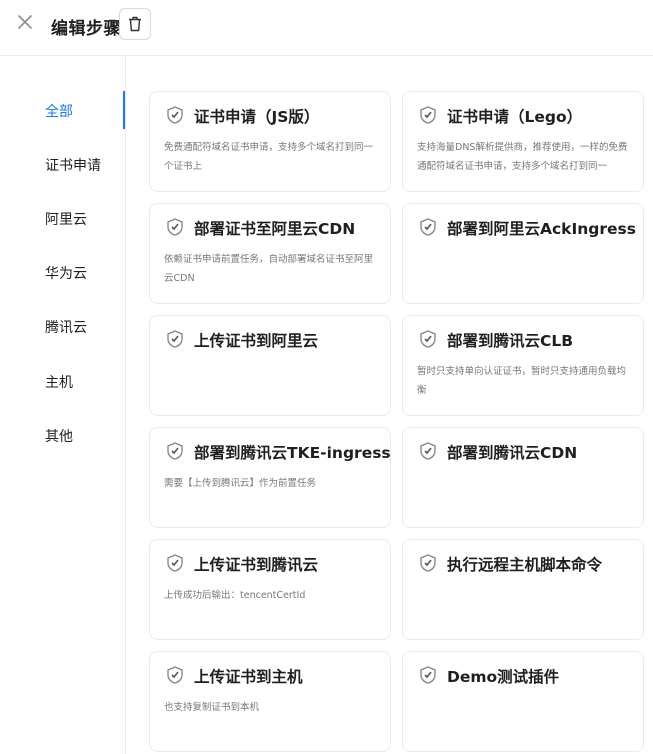  Describe the element at coordinates (510, 341) in the screenshot. I see `card-title: 部署到腾讯云CLB` at that location.